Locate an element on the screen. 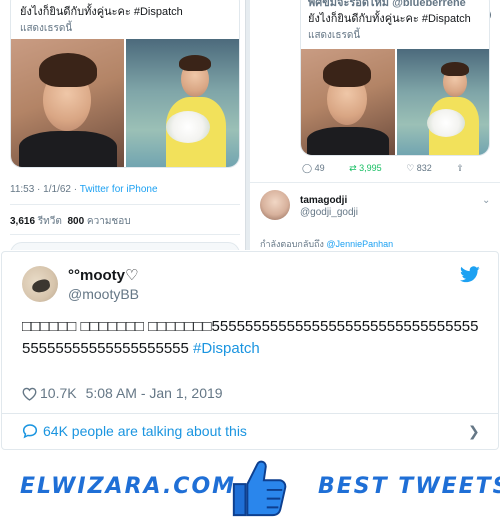 The image size is (500, 524). speech-bubble-icon is located at coordinates (30, 431).